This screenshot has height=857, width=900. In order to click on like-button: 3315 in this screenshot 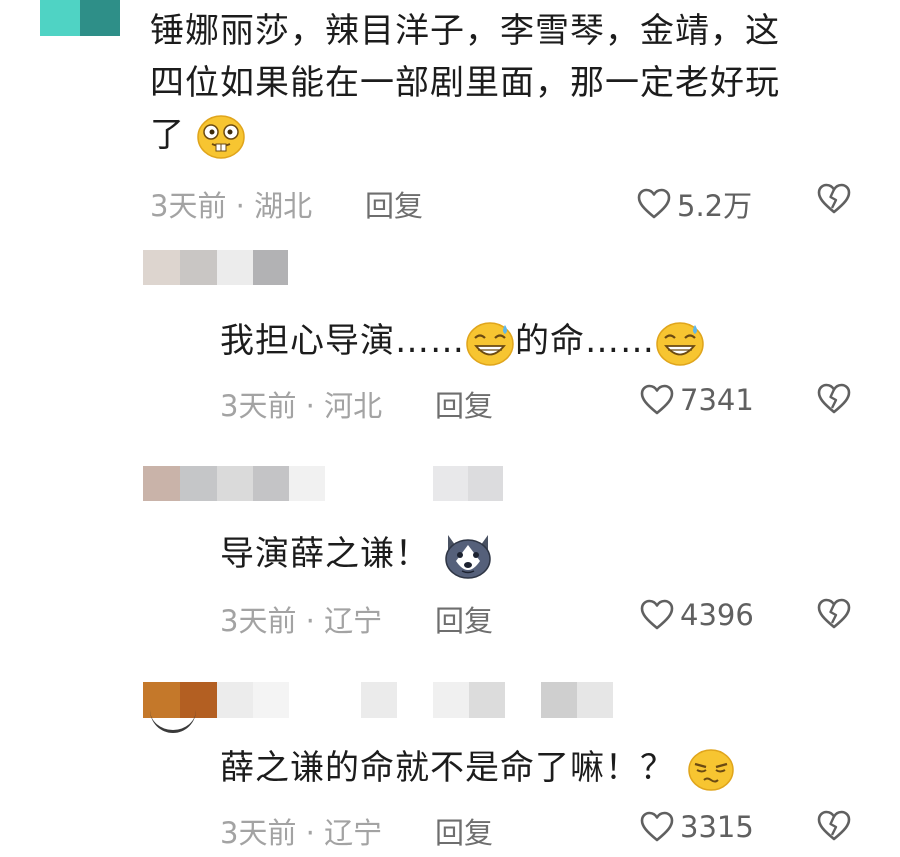, I will do `click(697, 827)`.